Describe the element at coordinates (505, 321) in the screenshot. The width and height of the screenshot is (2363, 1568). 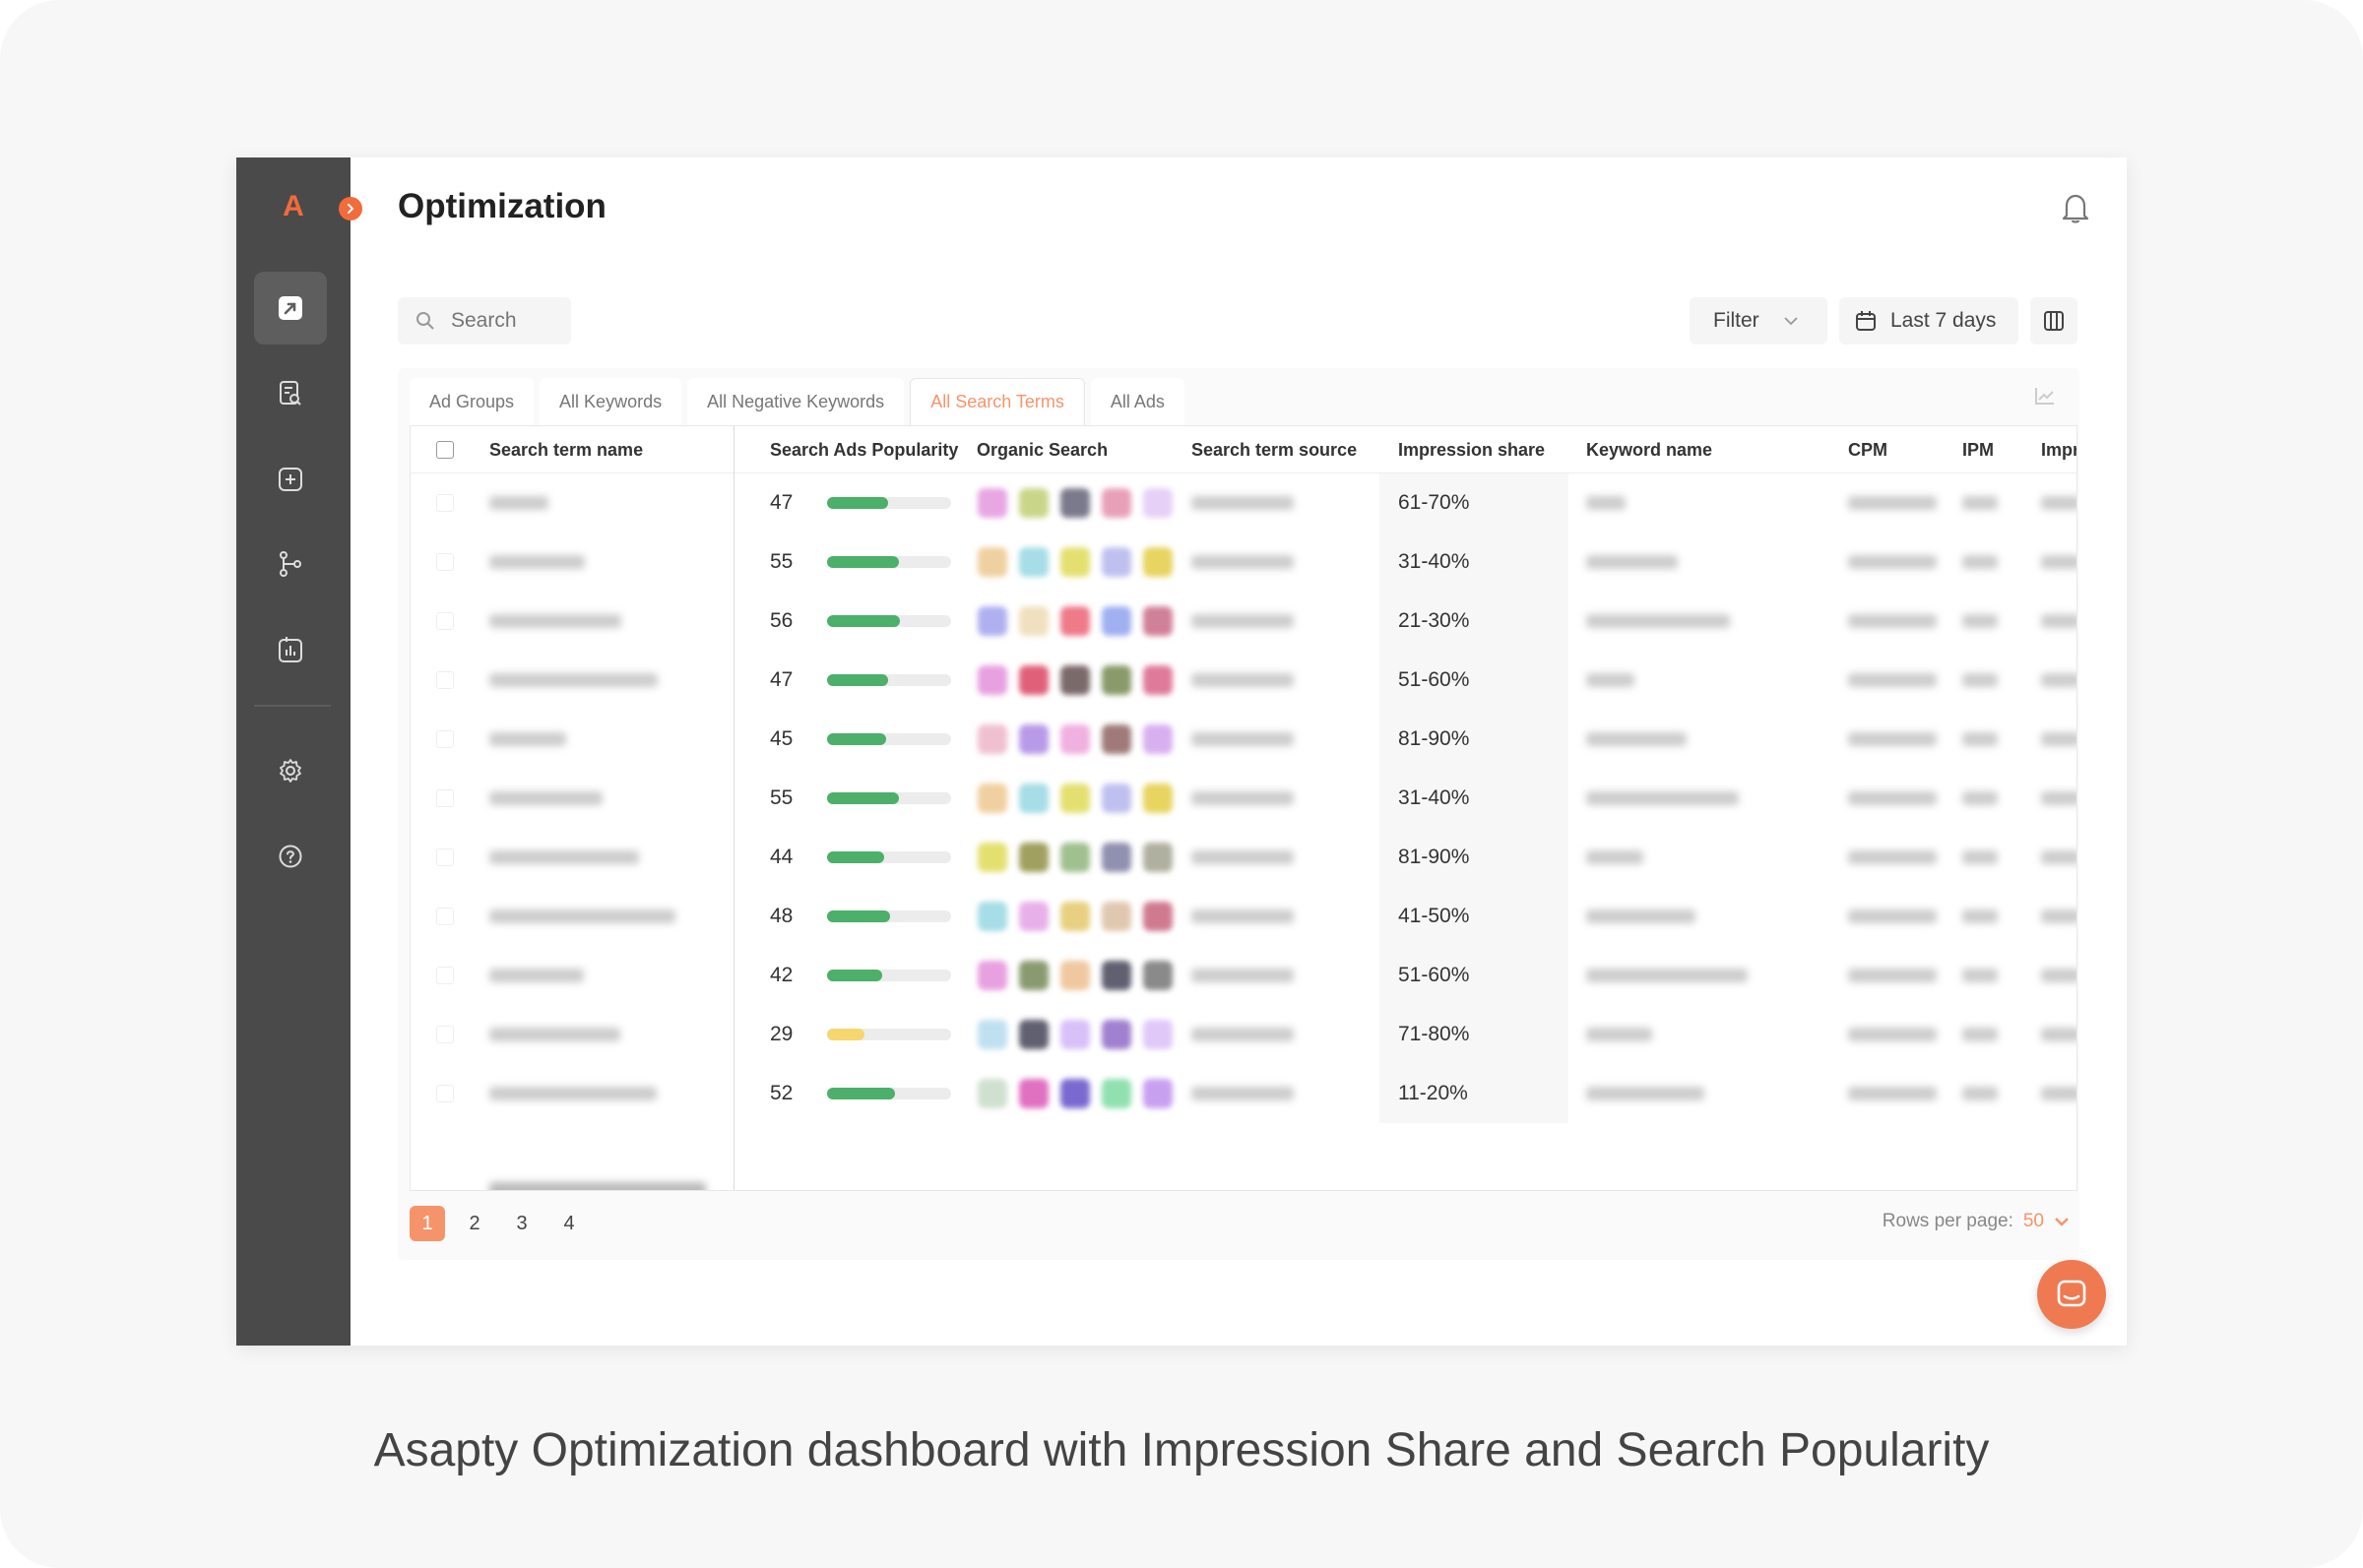
I see `search-input` at that location.